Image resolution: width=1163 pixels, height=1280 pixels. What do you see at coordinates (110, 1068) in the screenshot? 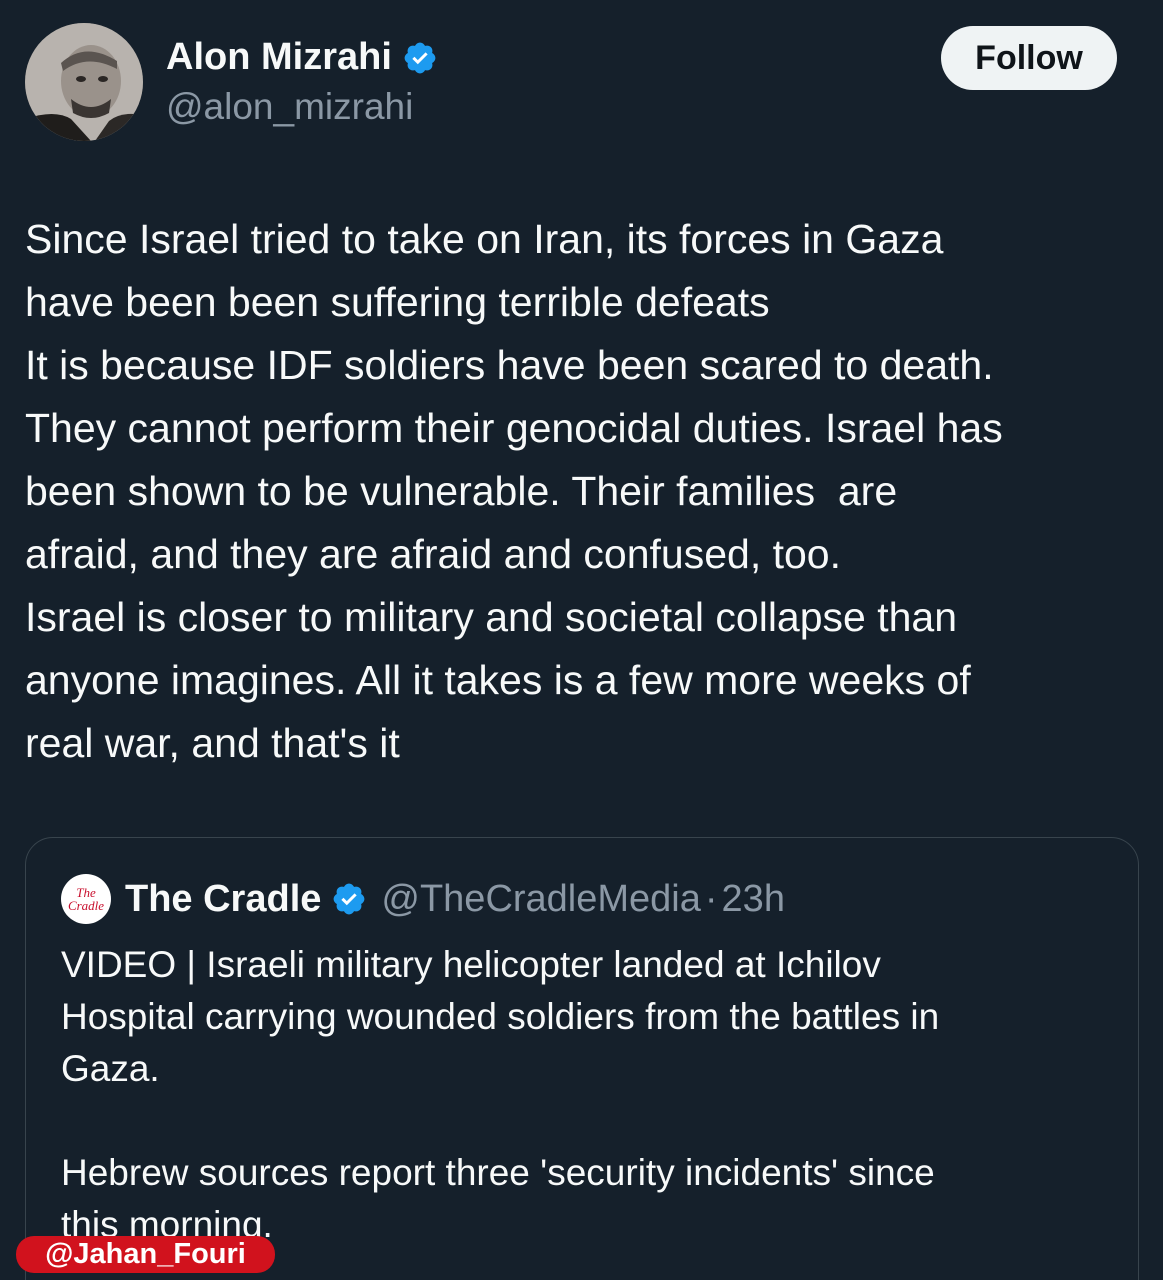
I see `quoted-text-line: Gaza.` at bounding box center [110, 1068].